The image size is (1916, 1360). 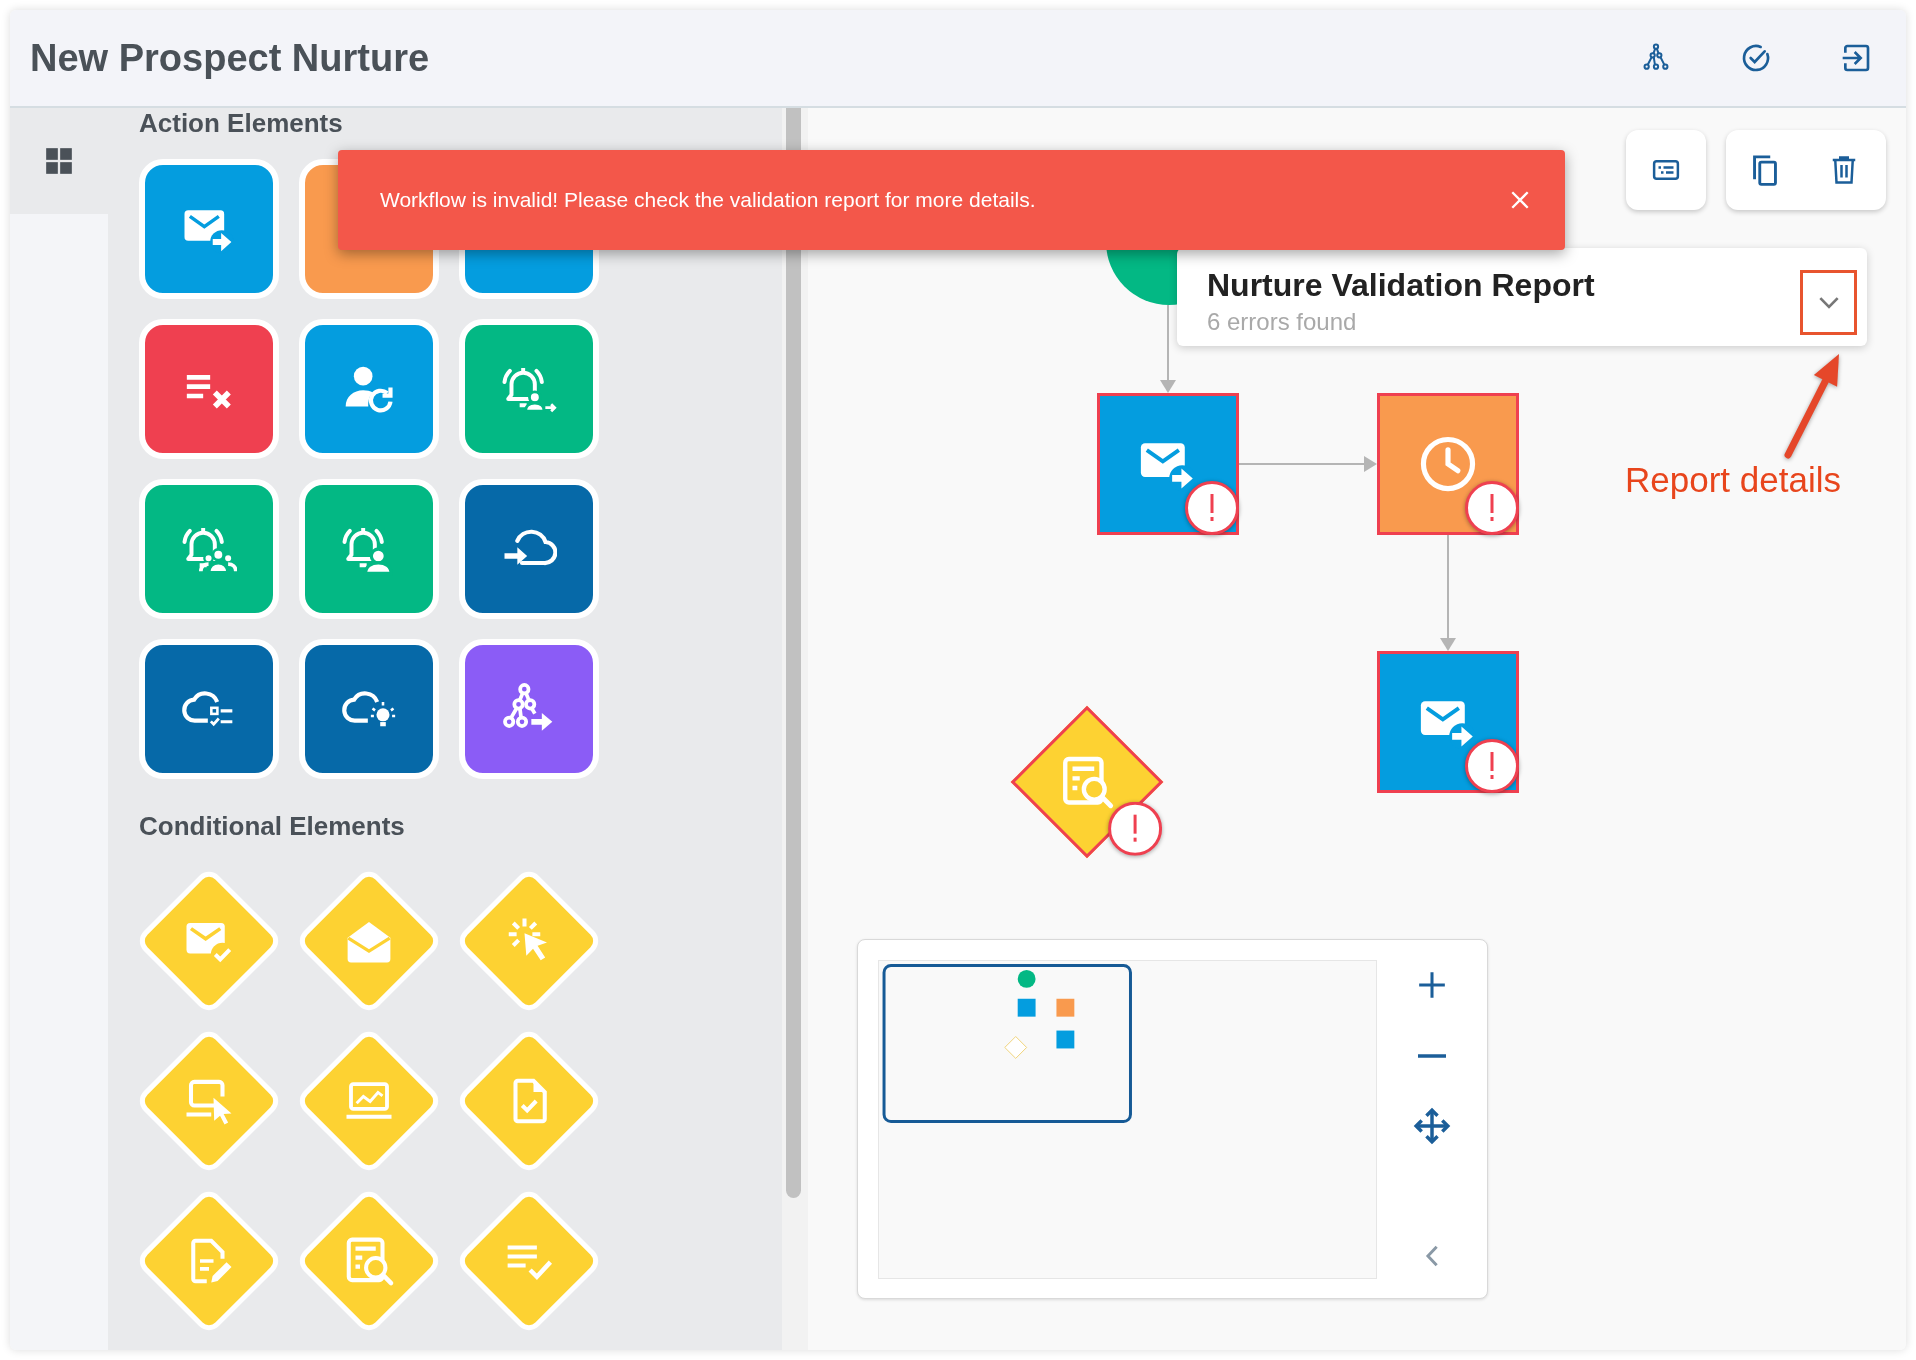 What do you see at coordinates (708, 200) in the screenshot?
I see `toast-message: Workflow is invalid! Please check the validation report for more details.` at bounding box center [708, 200].